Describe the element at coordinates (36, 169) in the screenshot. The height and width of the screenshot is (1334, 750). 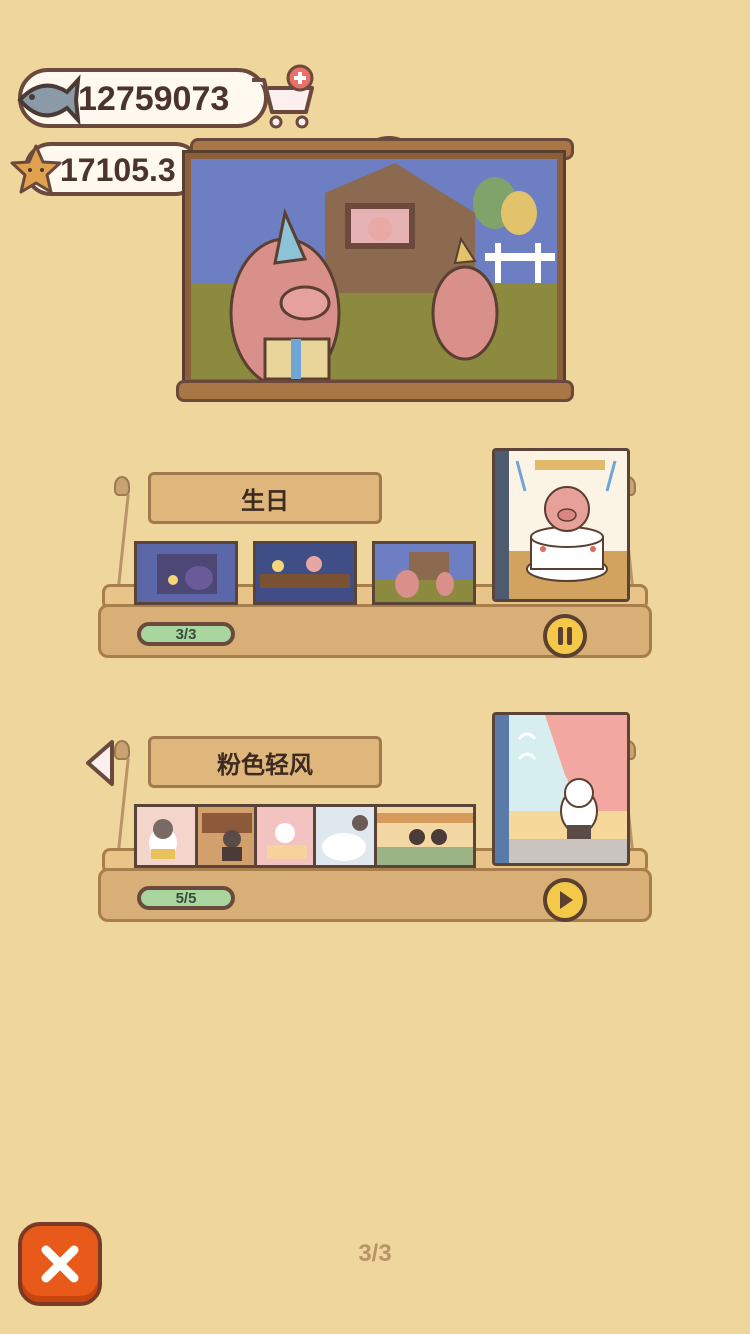
I see `star-icon` at that location.